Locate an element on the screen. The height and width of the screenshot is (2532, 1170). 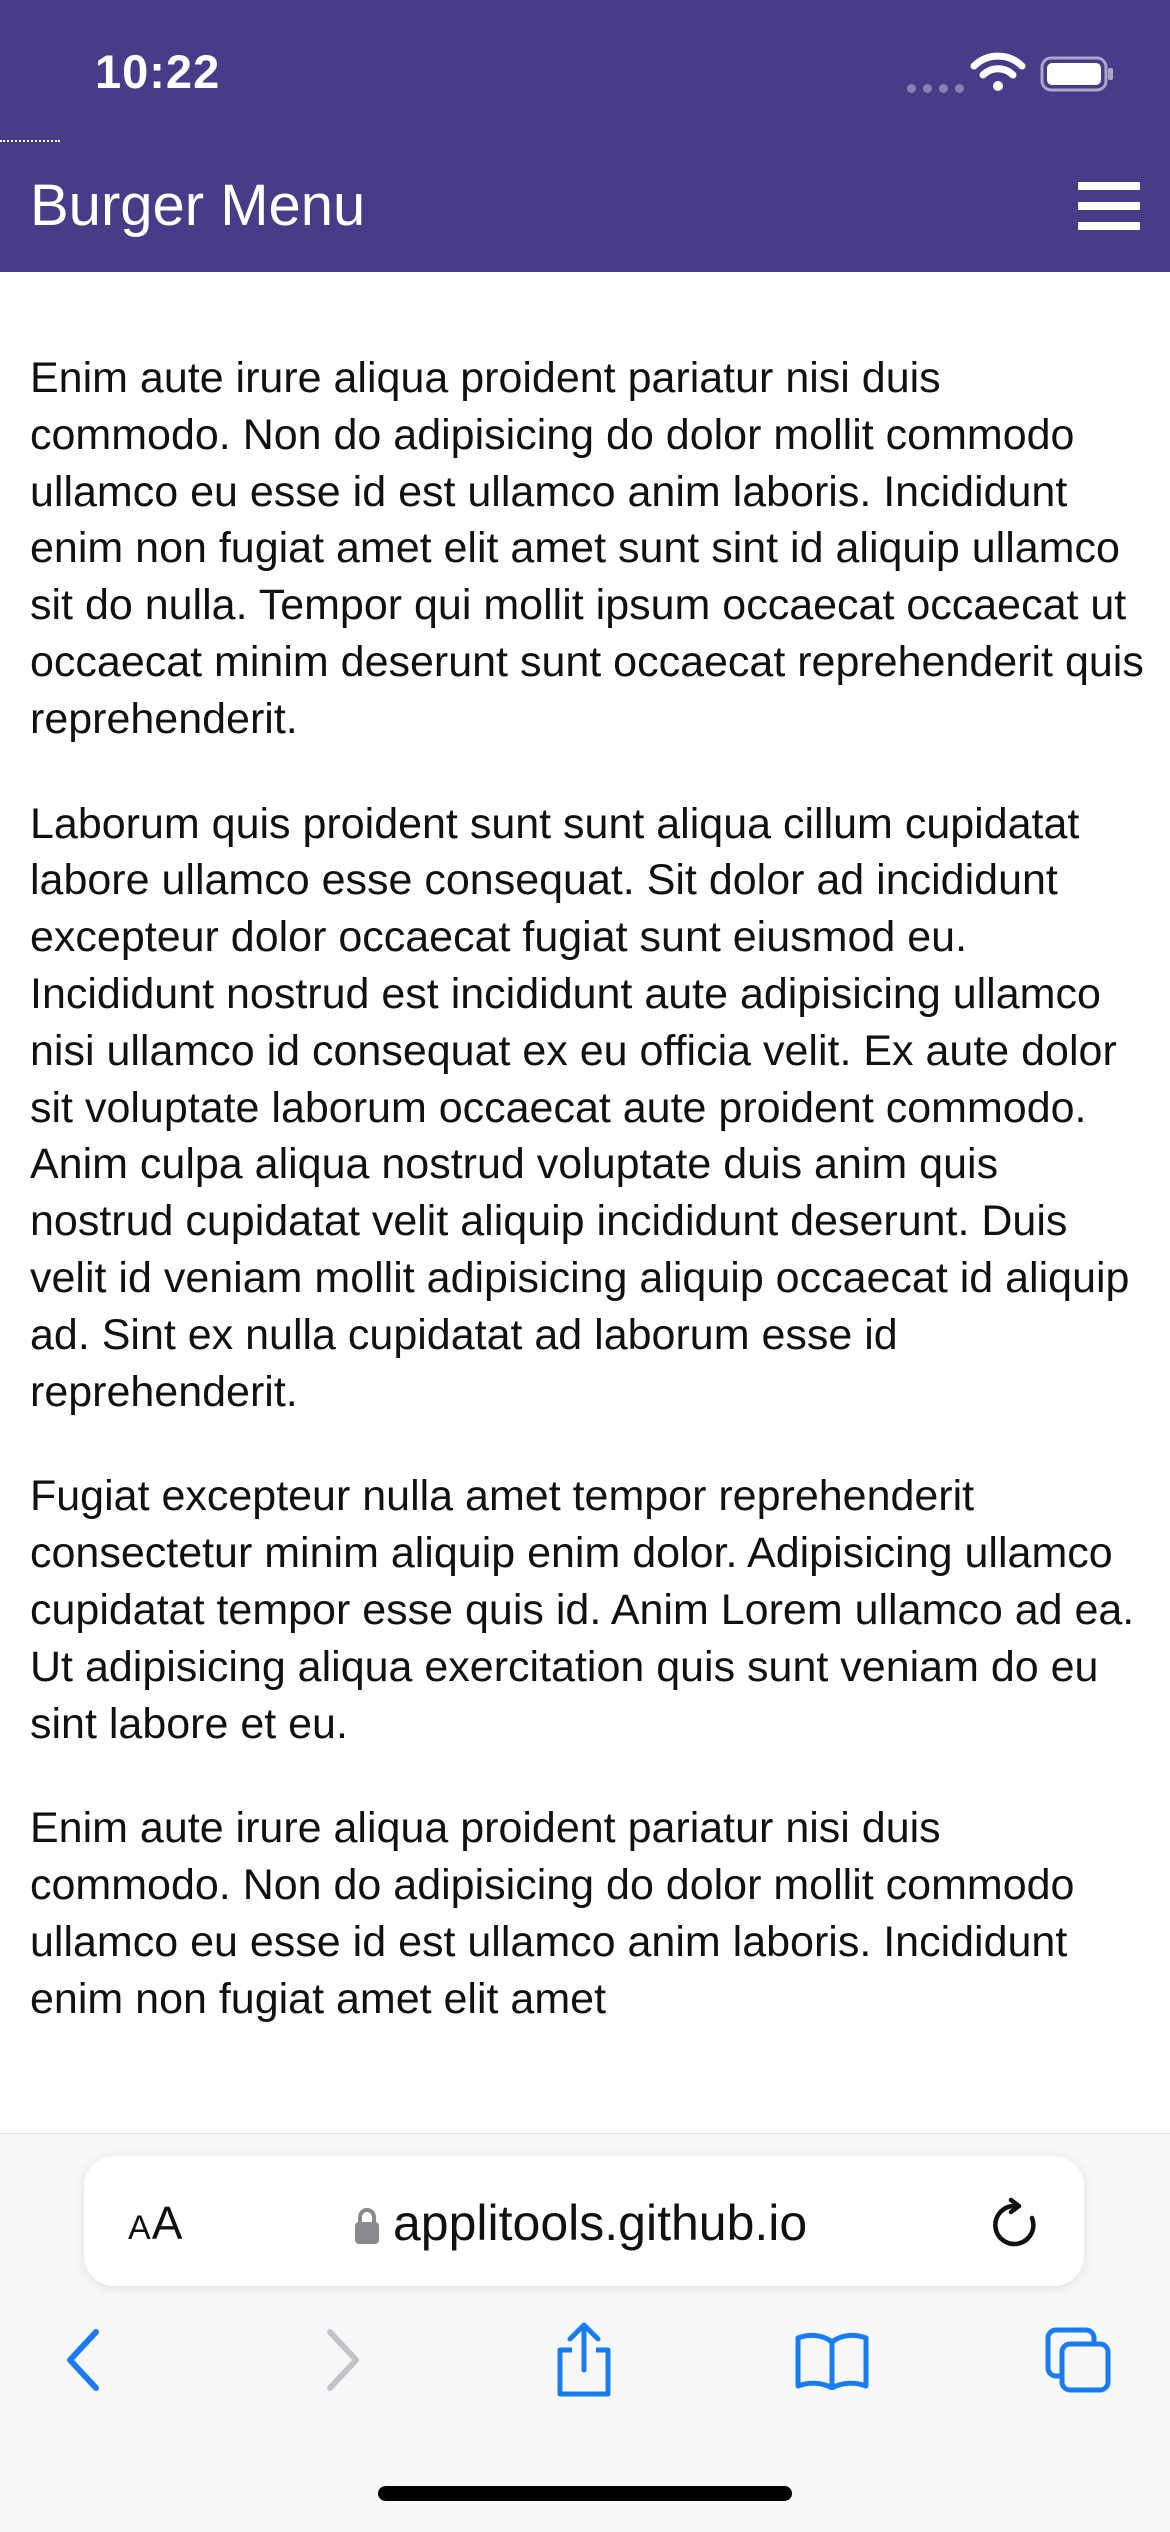
text-size-large-label: A is located at coordinates (167, 2223).